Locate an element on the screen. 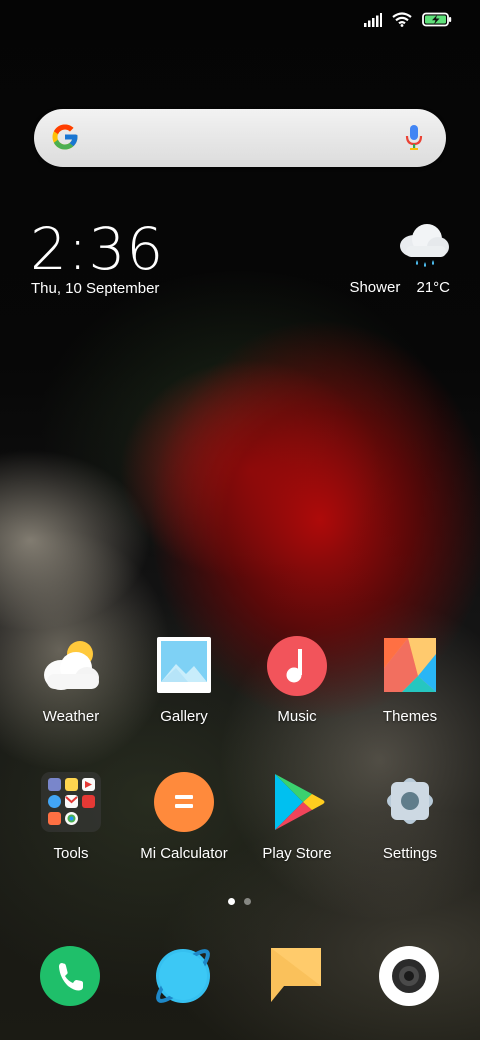 Image resolution: width=480 pixels, height=1040 pixels. app-label: Play Store is located at coordinates (297, 853).